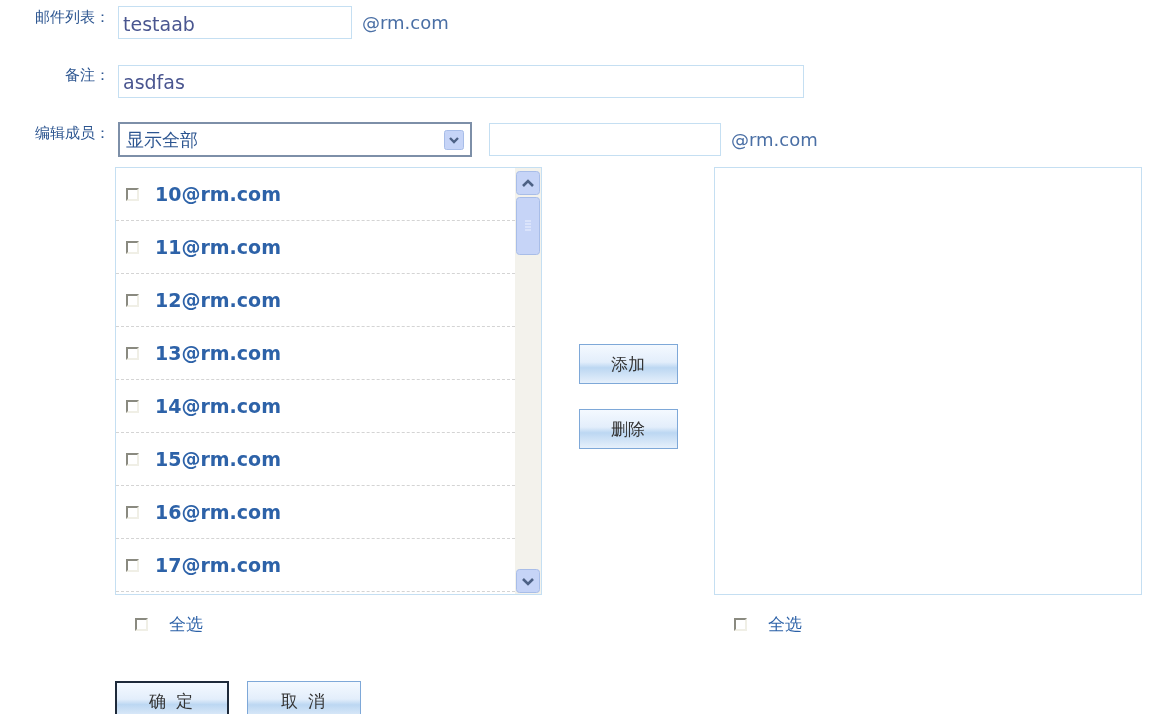 The height and width of the screenshot is (714, 1149). I want to click on member-email: 17@rm.com, so click(218, 565).